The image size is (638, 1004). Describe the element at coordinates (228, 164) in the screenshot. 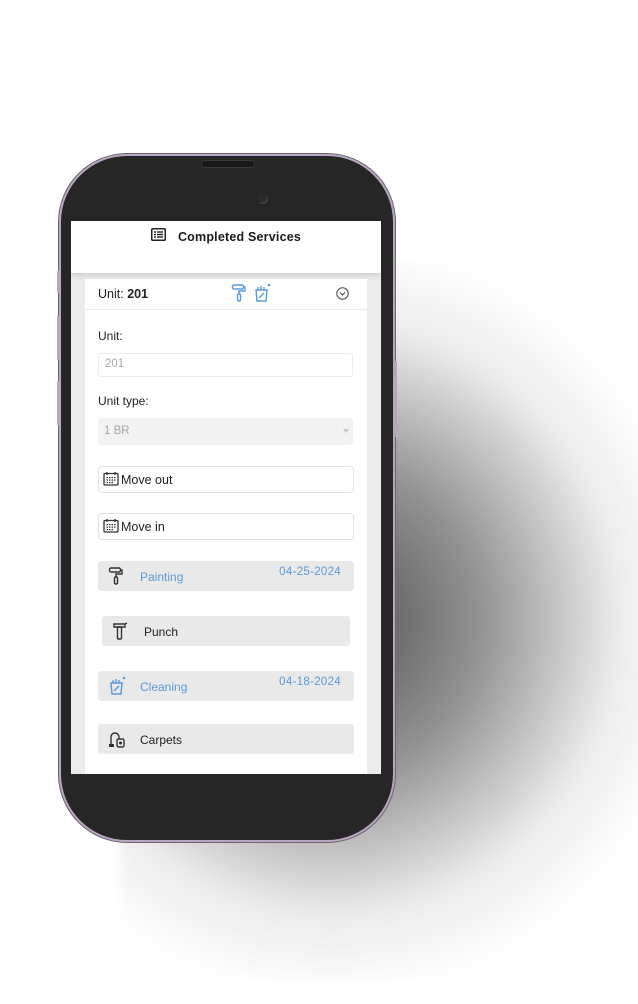

I see `phone-speaker` at that location.